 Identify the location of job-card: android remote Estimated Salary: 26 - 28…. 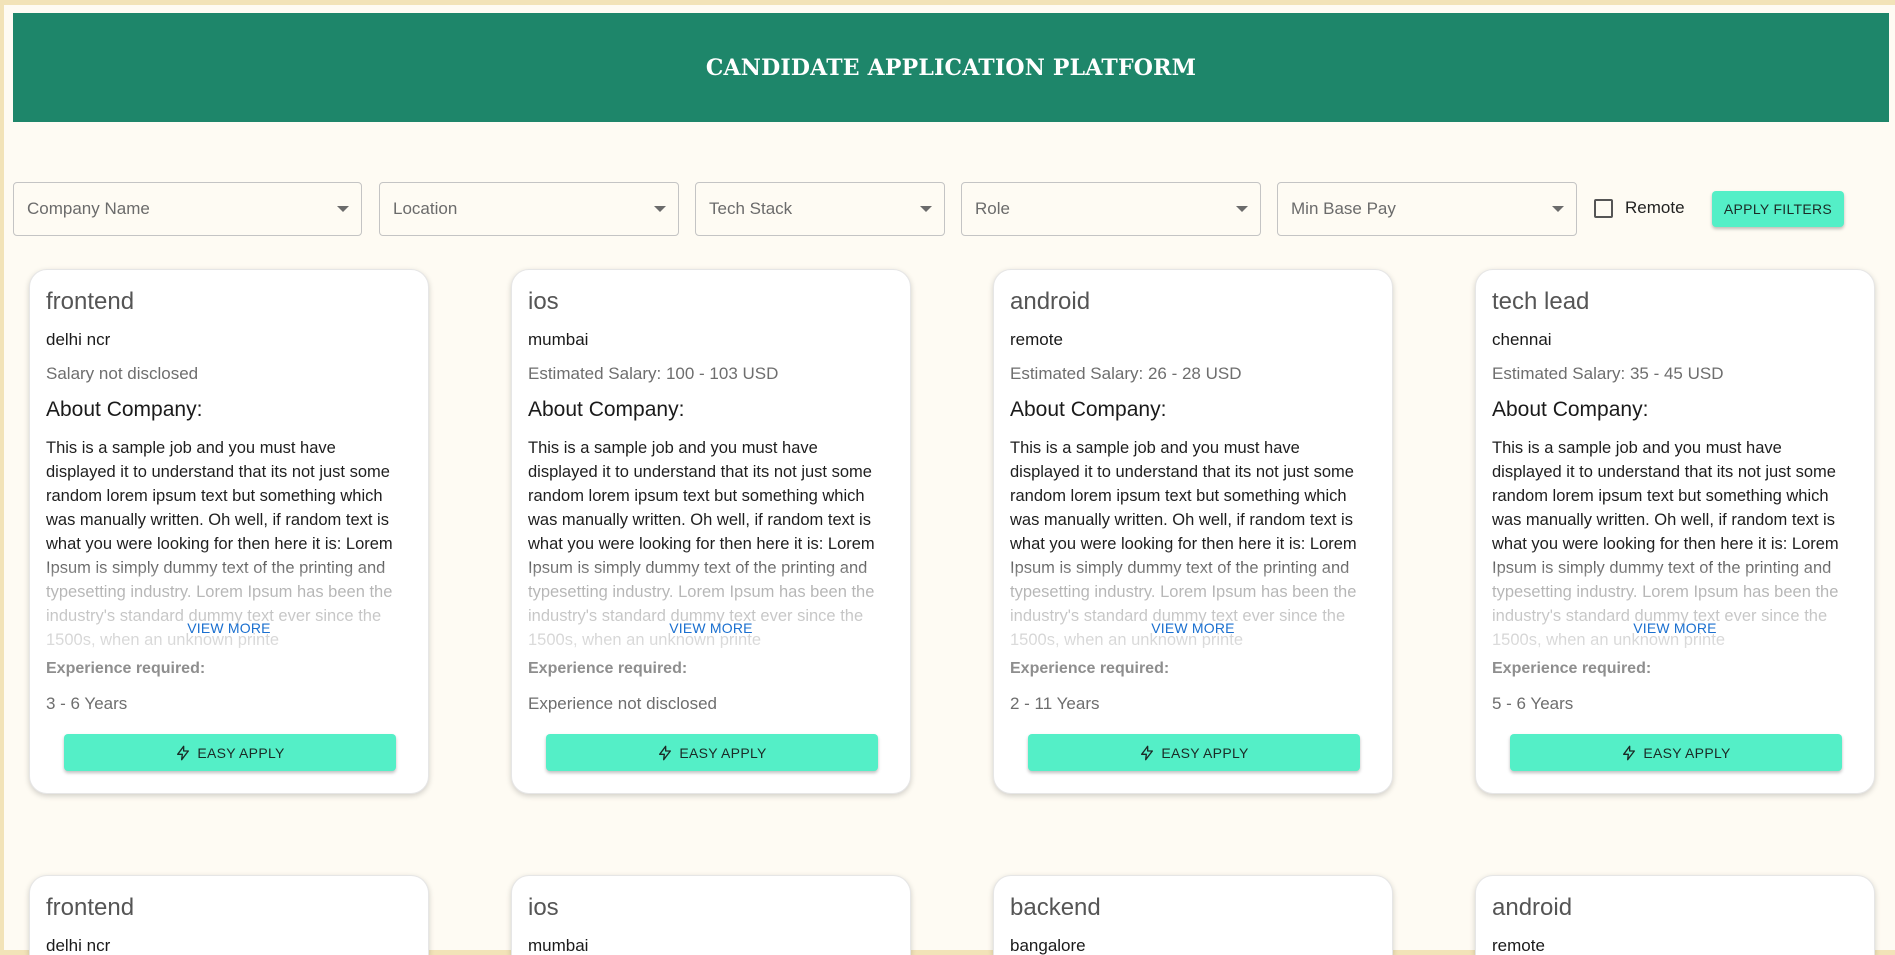
(1193, 531).